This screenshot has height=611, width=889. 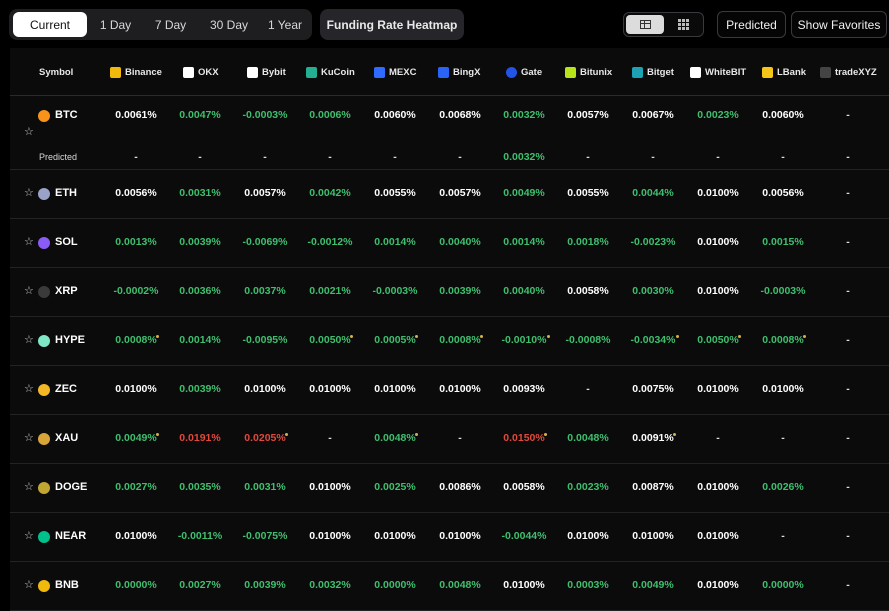 What do you see at coordinates (652, 389) in the screenshot?
I see `rate-cell: 0.0075%` at bounding box center [652, 389].